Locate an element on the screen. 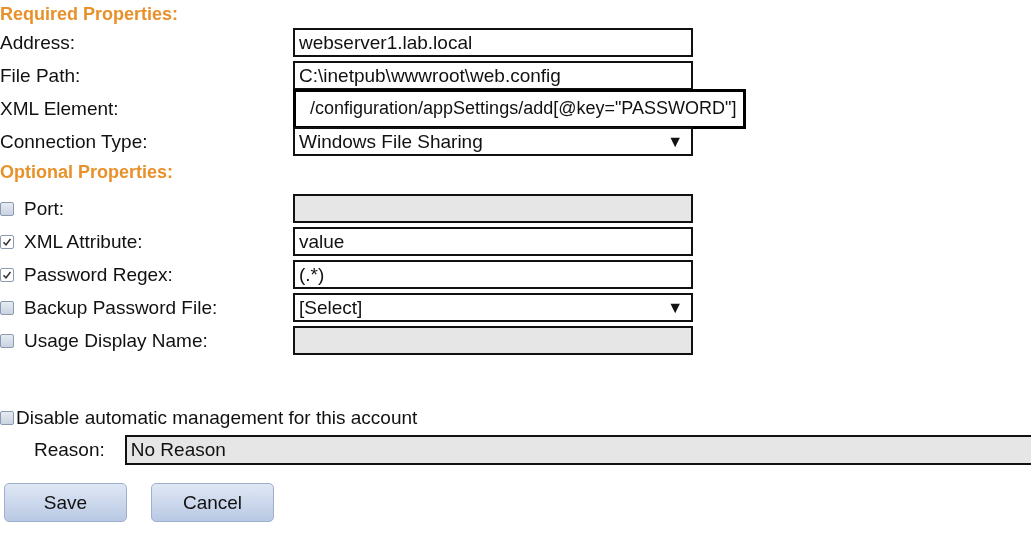 This screenshot has height=544, width=1031. section-heading: Optional Properties: is located at coordinates (87, 173).